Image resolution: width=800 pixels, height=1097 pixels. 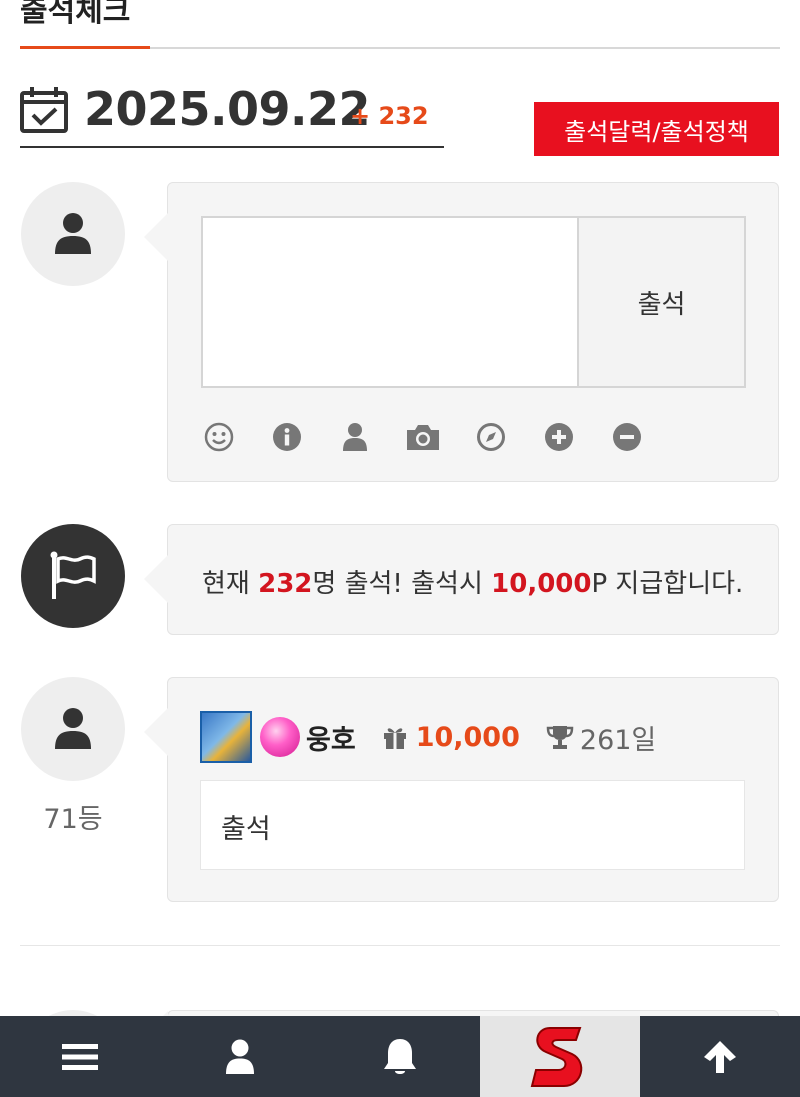 I want to click on date-text: 2025.09.22, so click(x=227, y=109).